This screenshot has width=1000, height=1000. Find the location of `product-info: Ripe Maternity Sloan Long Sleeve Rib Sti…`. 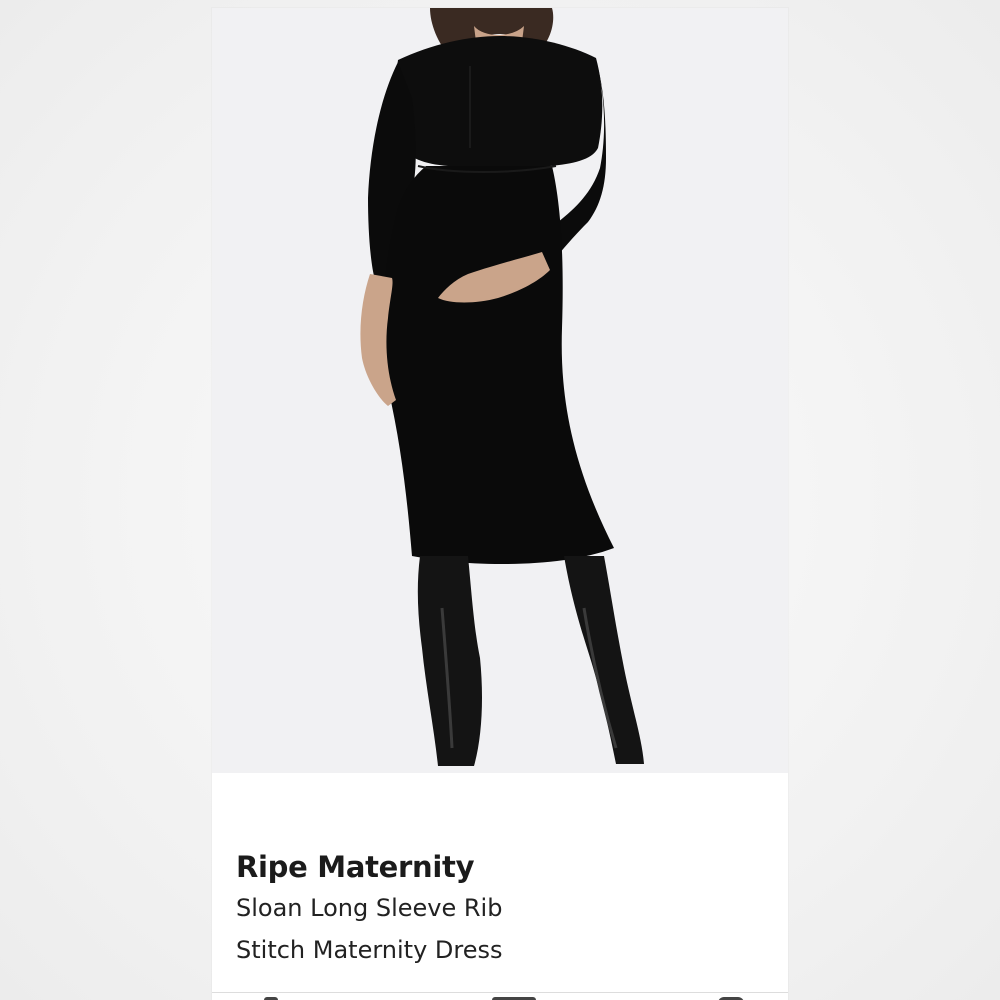

product-info: Ripe Maternity Sloan Long Sleeve Rib Sti… is located at coordinates (496, 909).